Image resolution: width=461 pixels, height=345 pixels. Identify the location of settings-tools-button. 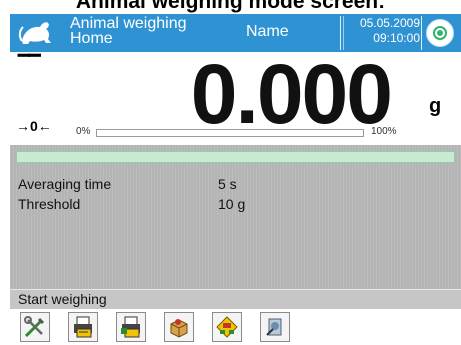
(35, 327).